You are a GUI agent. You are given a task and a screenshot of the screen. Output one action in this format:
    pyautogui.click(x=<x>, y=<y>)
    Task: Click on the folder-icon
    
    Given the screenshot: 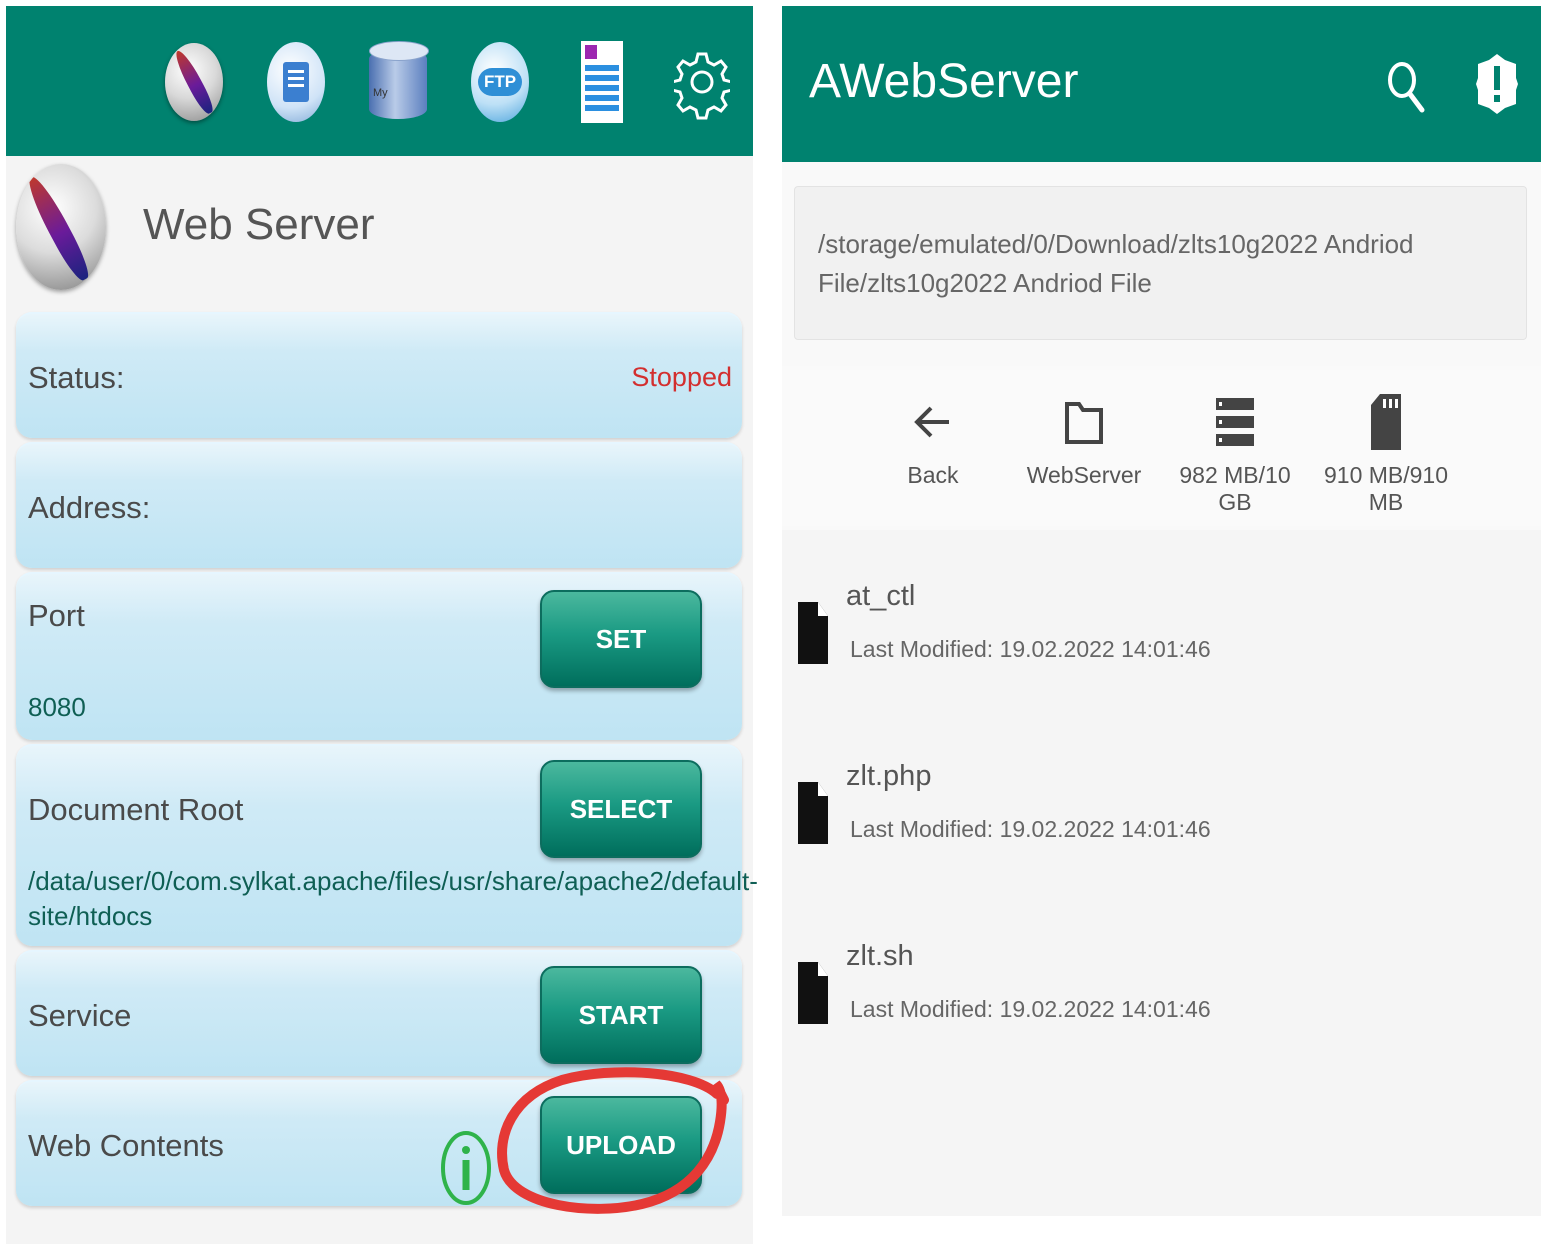 What is the action you would take?
    pyautogui.click(x=1084, y=422)
    